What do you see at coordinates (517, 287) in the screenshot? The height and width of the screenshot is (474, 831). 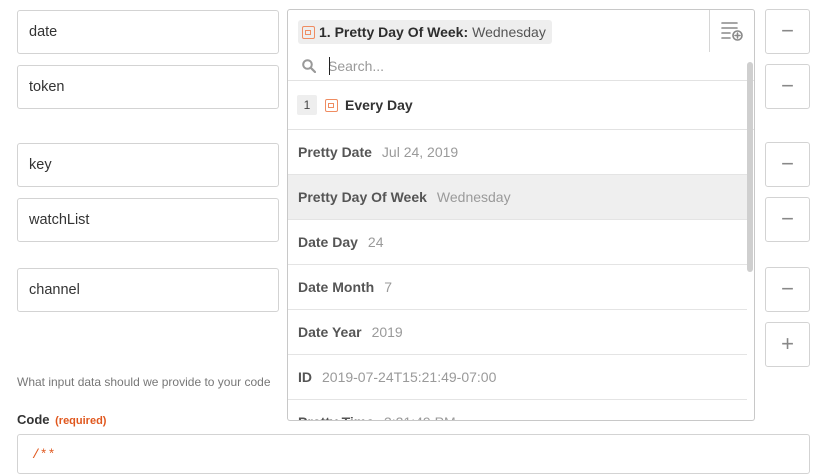 I see `dropdown-option: Date Month 7` at bounding box center [517, 287].